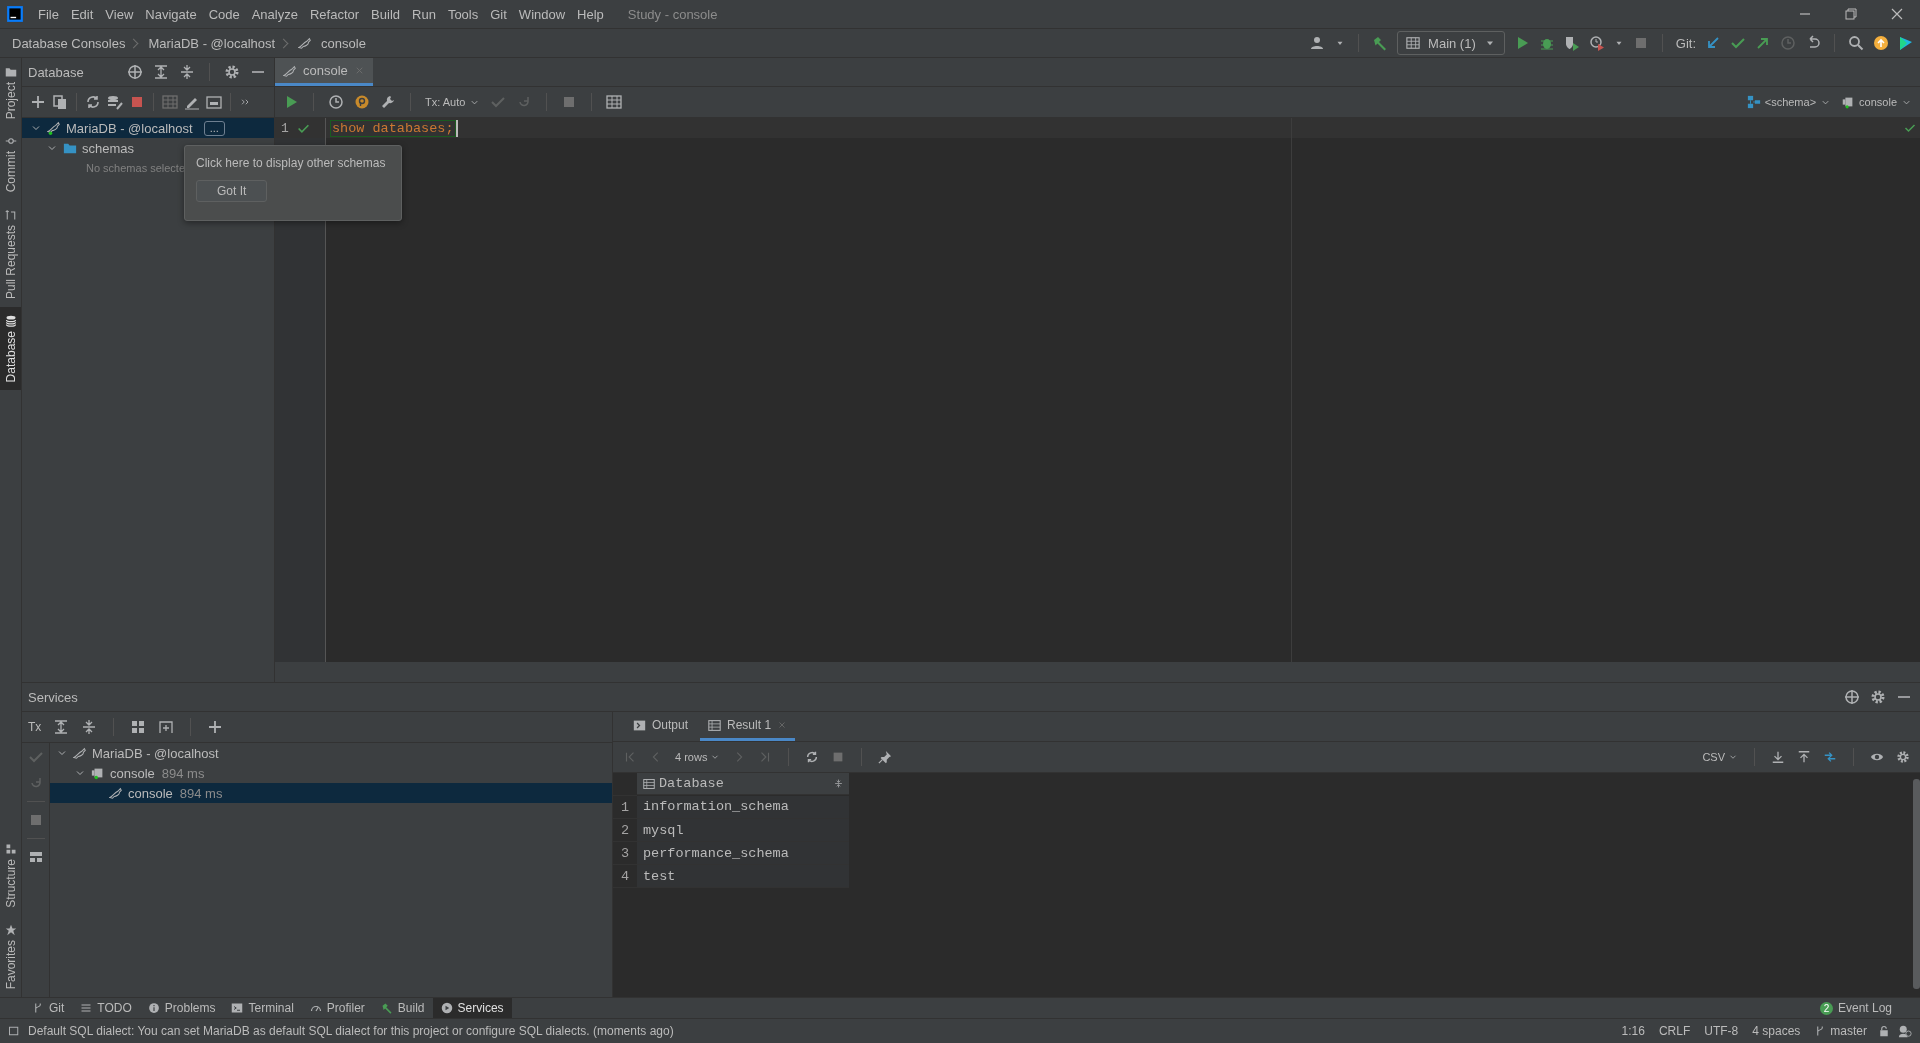 The image size is (1920, 1043). Describe the element at coordinates (1789, 102) in the screenshot. I see `schema-dropdown: <schema>` at that location.